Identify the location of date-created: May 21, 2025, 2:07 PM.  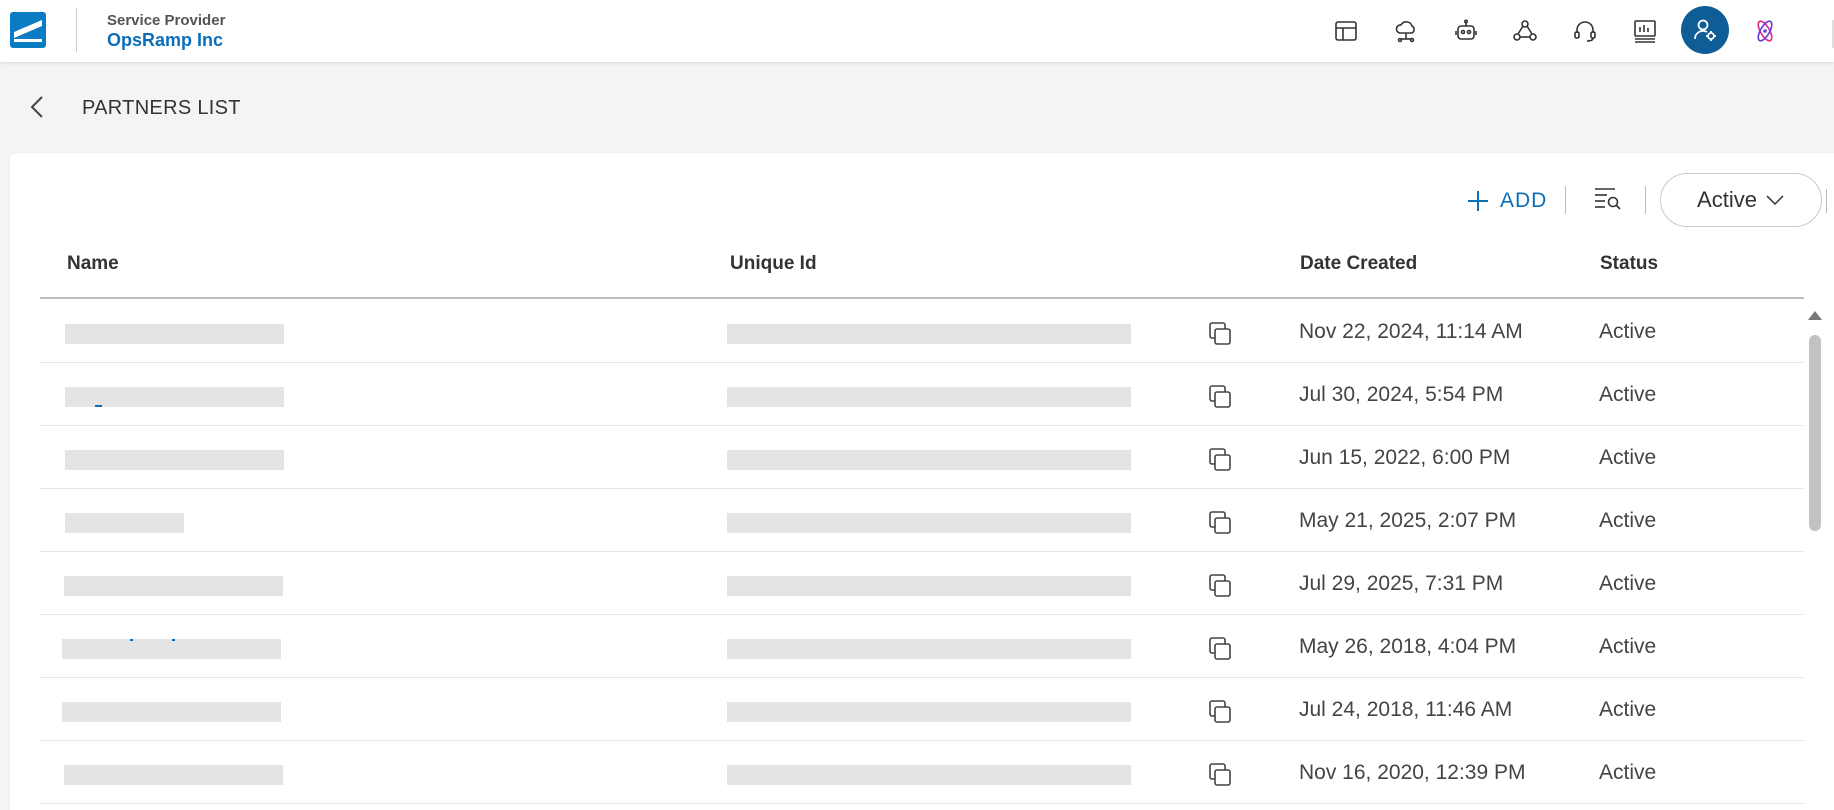
(1408, 520).